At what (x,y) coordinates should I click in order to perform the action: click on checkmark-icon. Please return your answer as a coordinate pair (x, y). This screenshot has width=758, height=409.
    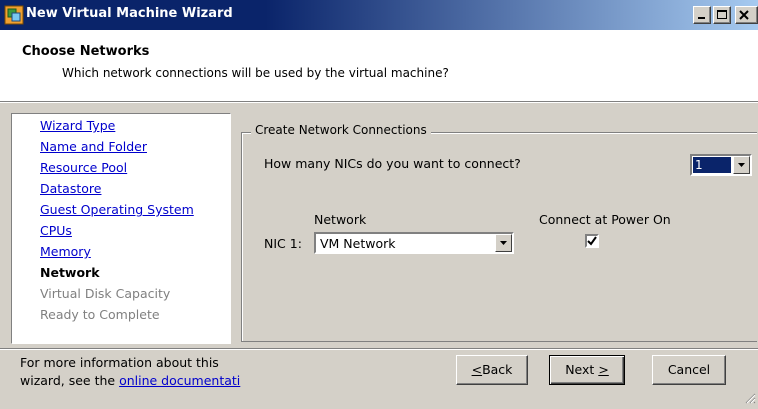
    Looking at the image, I should click on (592, 241).